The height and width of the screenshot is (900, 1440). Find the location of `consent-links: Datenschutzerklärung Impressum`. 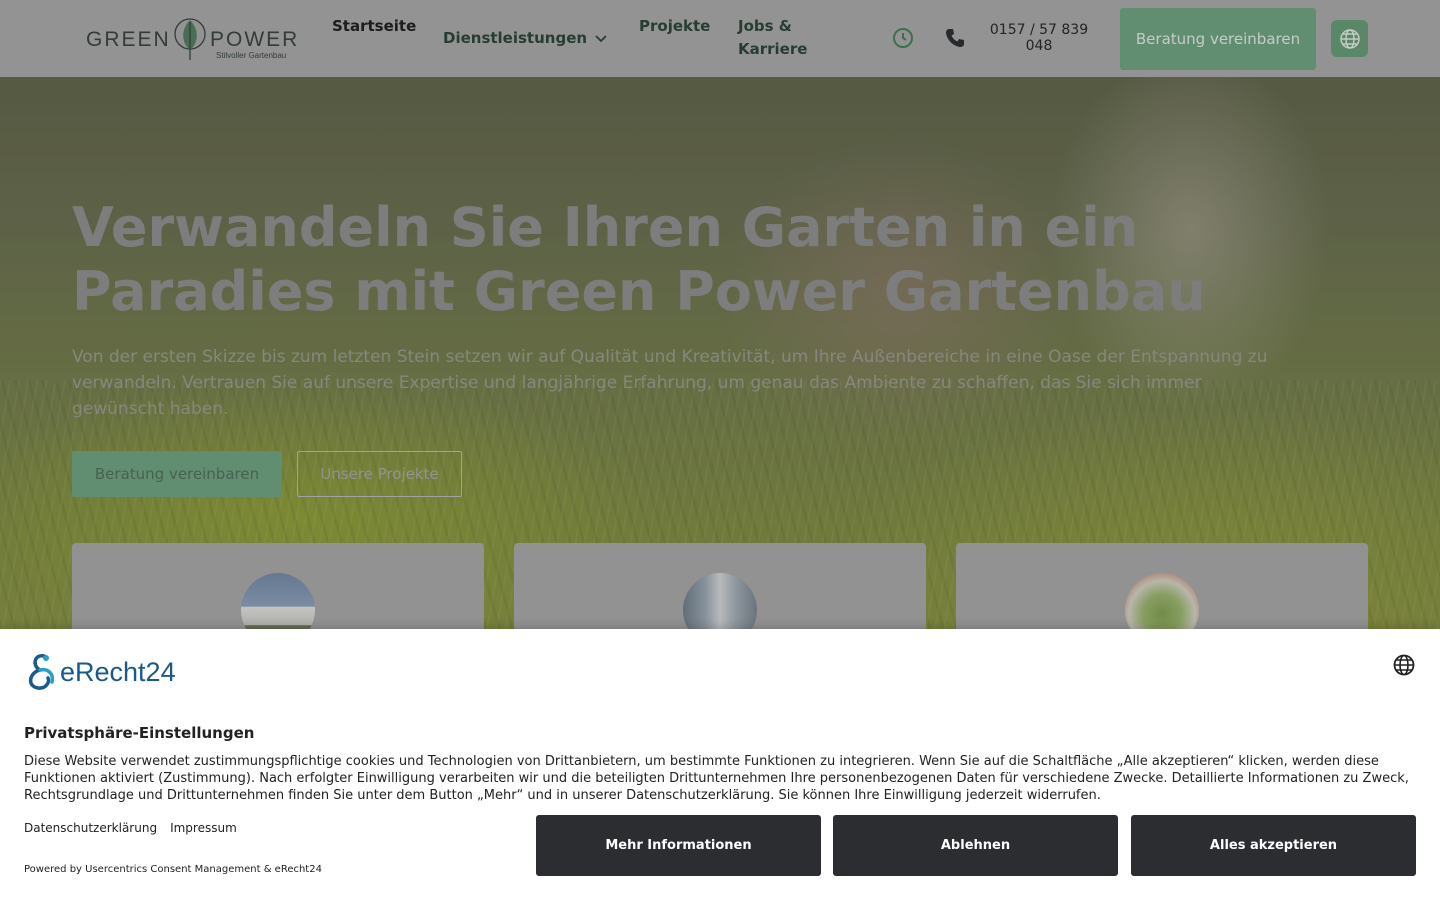

consent-links: Datenschutzerklärung Impressum is located at coordinates (130, 828).